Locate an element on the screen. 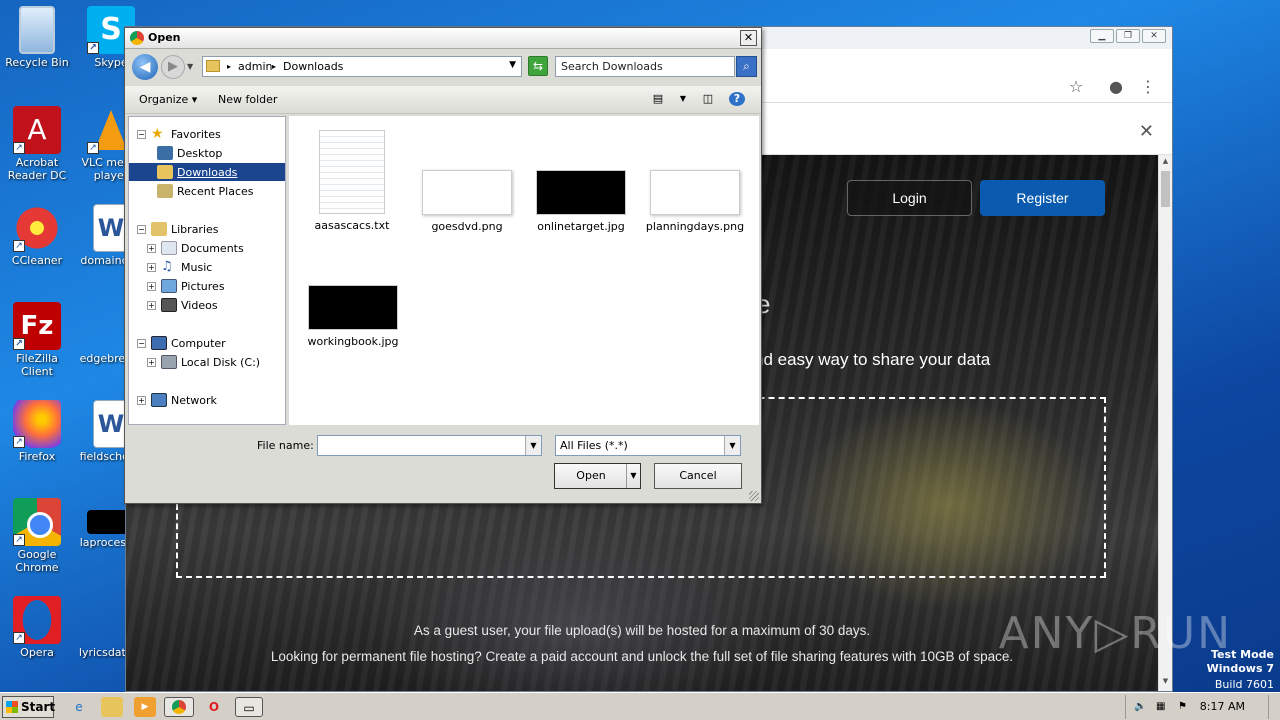 This screenshot has height=720, width=1280. file-item: aasascacs.txt is located at coordinates (352, 181).